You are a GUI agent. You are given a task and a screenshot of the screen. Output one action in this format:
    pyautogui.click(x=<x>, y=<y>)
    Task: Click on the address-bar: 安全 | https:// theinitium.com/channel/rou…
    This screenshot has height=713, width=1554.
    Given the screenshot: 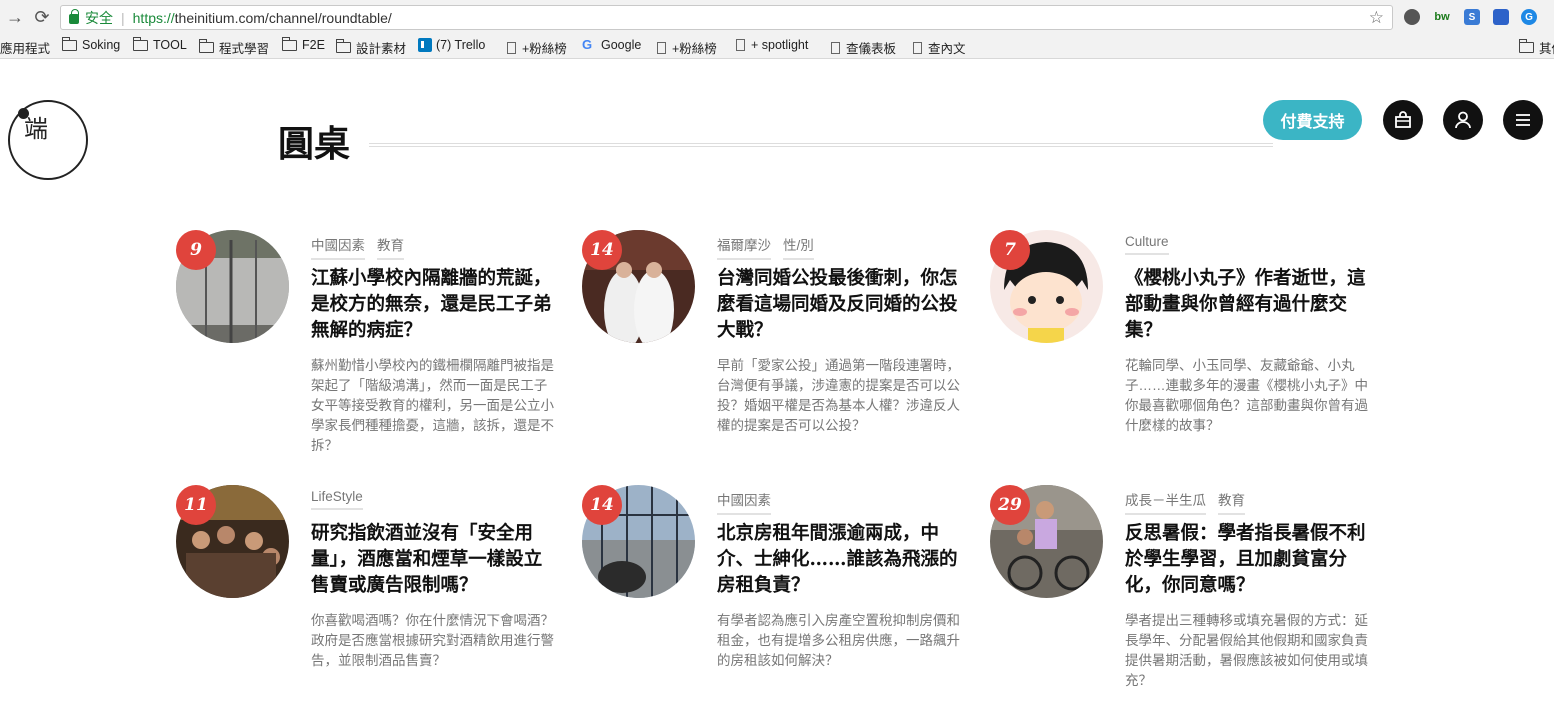 What is the action you would take?
    pyautogui.click(x=726, y=17)
    